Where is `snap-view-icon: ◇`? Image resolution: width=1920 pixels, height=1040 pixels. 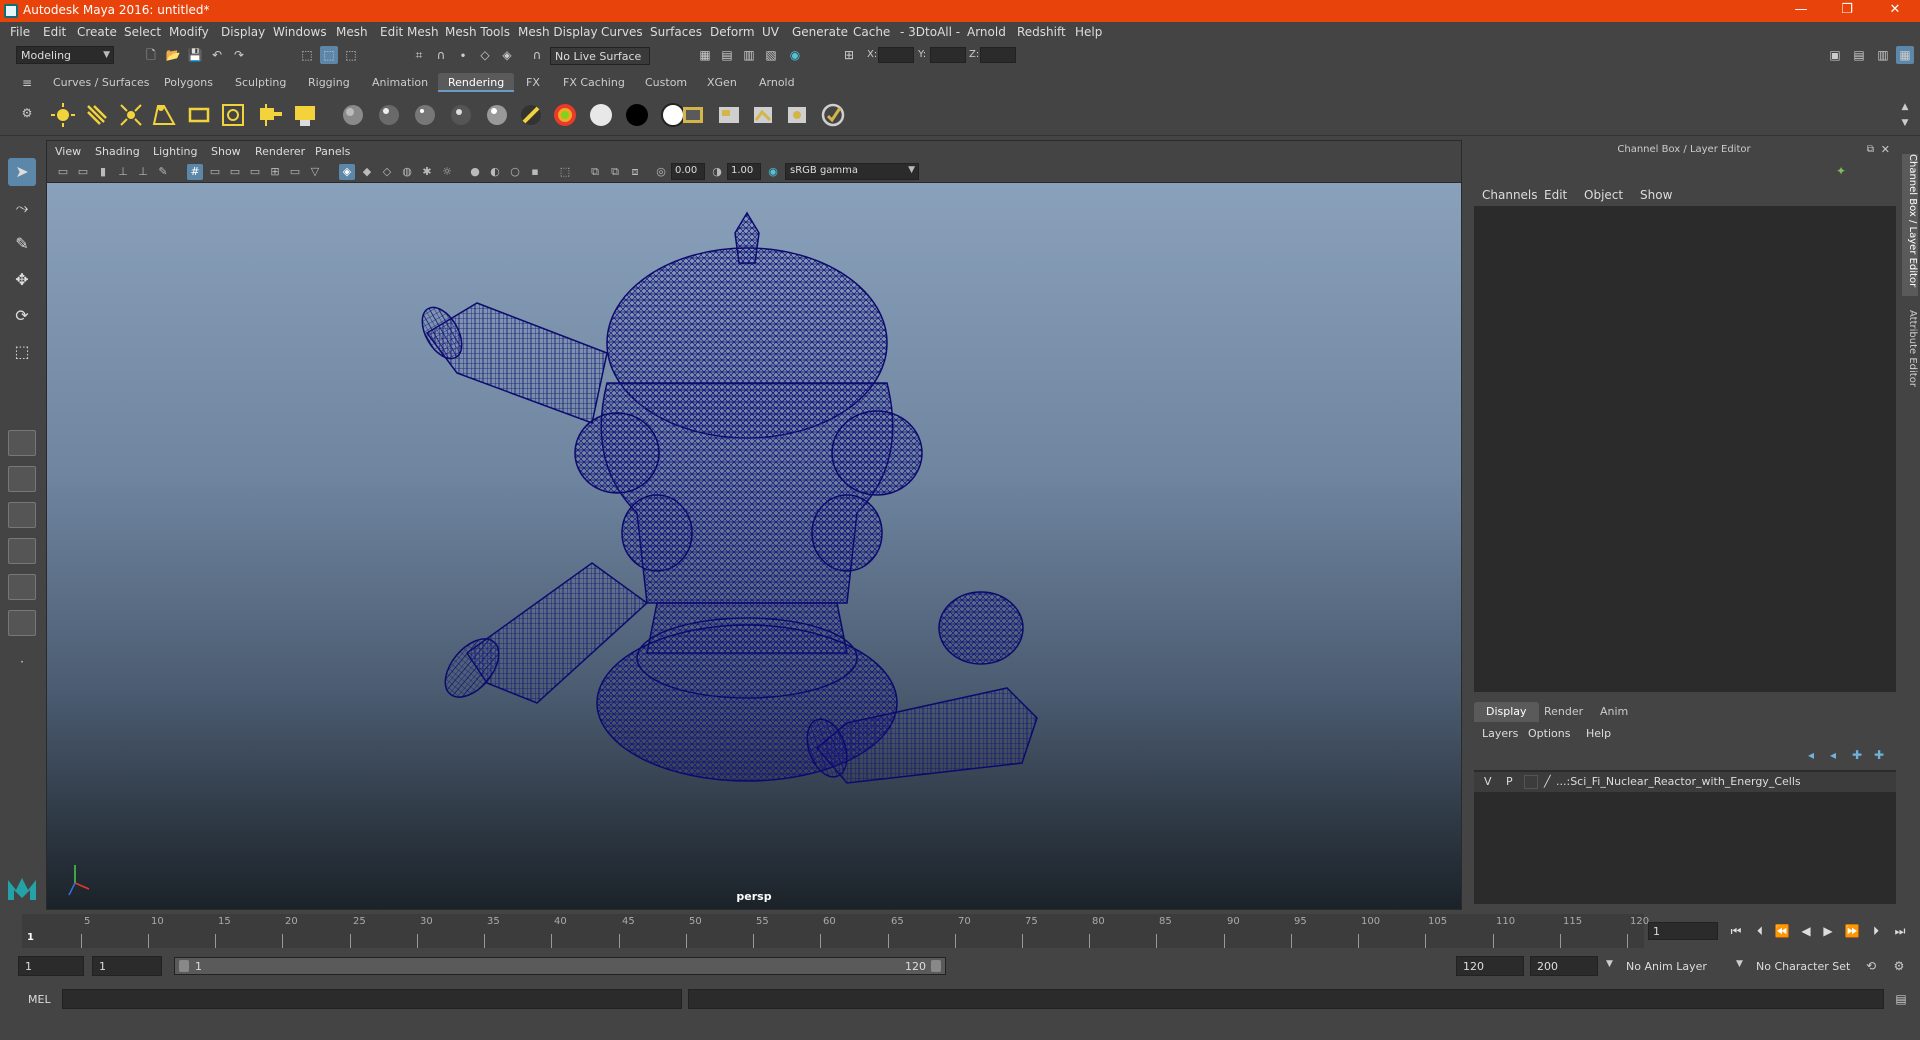 snap-view-icon: ◇ is located at coordinates (485, 55).